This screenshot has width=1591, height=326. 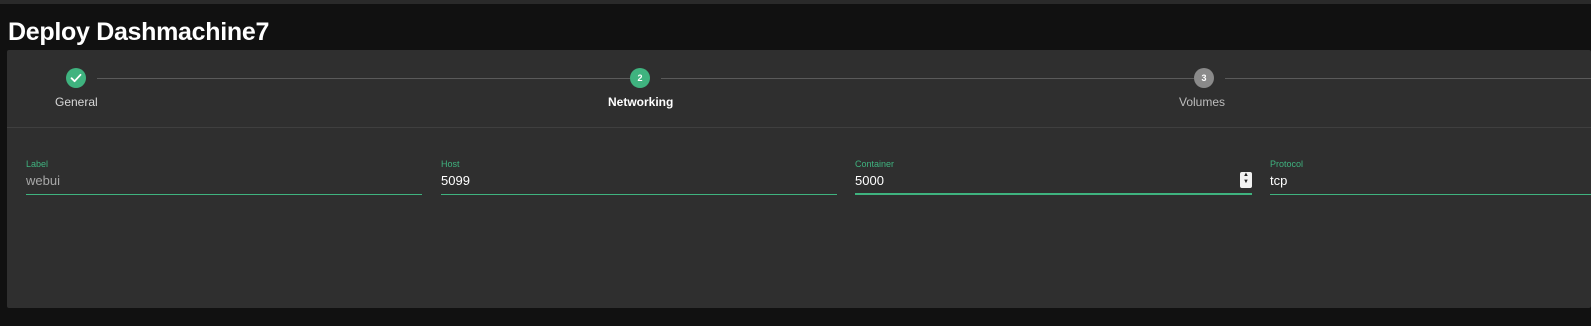 I want to click on spin-down-icon: ▼, so click(x=1246, y=182).